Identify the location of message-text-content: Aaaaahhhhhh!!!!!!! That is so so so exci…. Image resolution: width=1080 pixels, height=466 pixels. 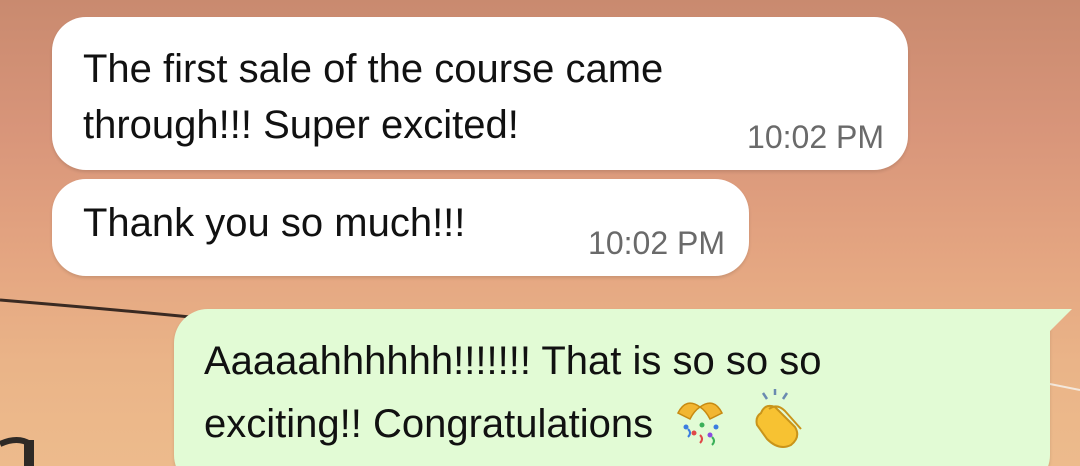
(513, 392).